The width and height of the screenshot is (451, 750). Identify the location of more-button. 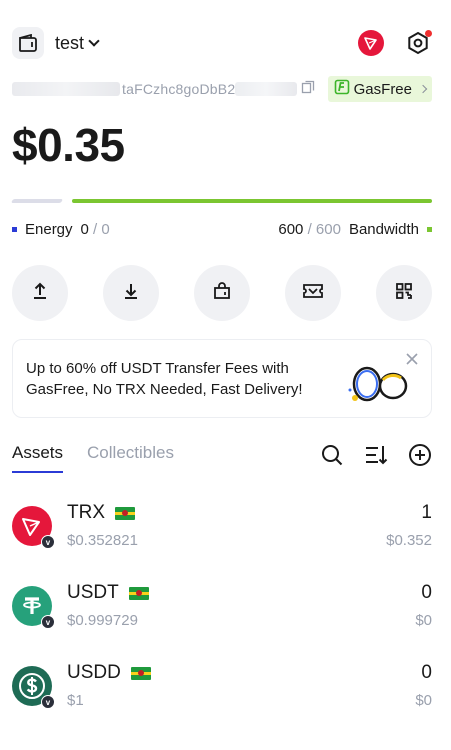
(404, 293).